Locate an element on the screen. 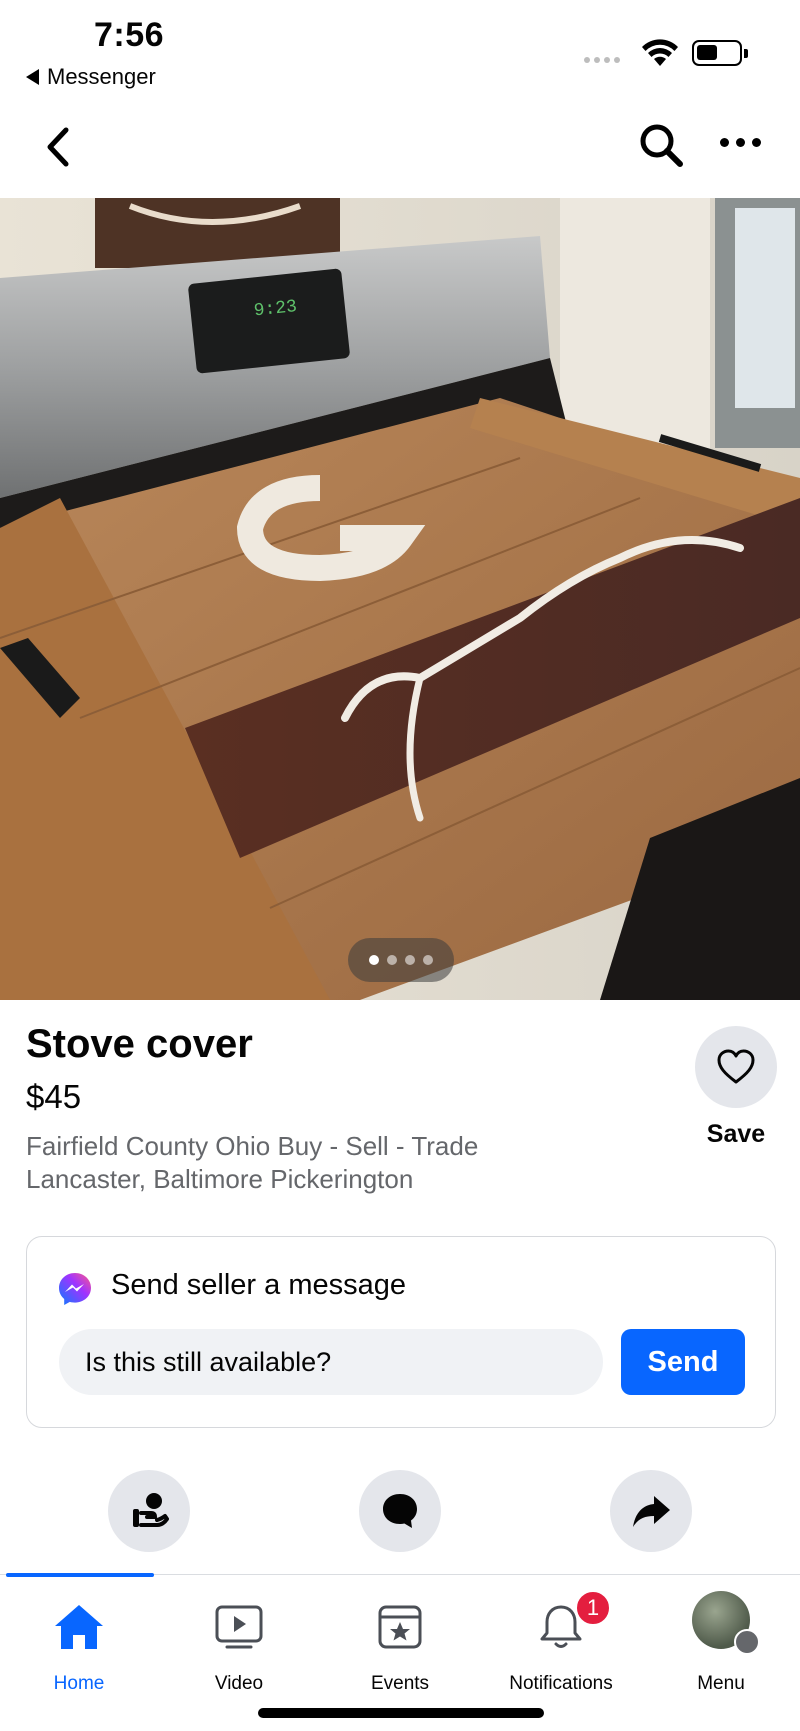  share-button is located at coordinates (651, 1511).